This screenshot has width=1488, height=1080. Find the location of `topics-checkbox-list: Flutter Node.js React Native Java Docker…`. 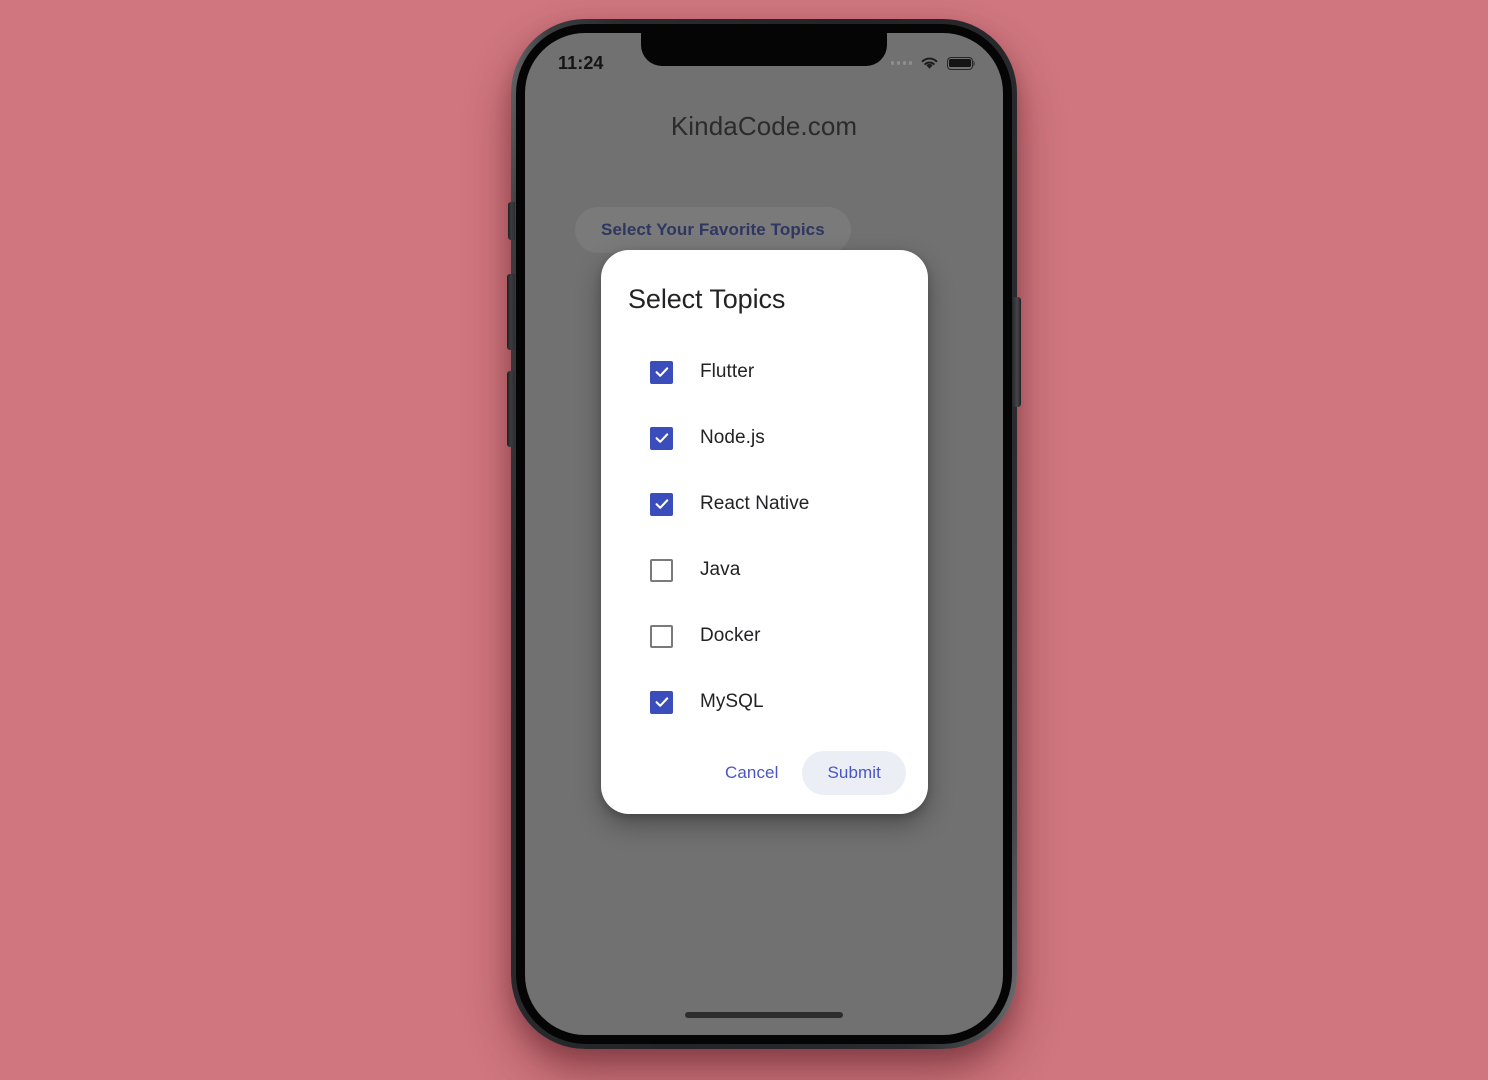

topics-checkbox-list: Flutter Node.js React Native Java Docker… is located at coordinates (764, 537).